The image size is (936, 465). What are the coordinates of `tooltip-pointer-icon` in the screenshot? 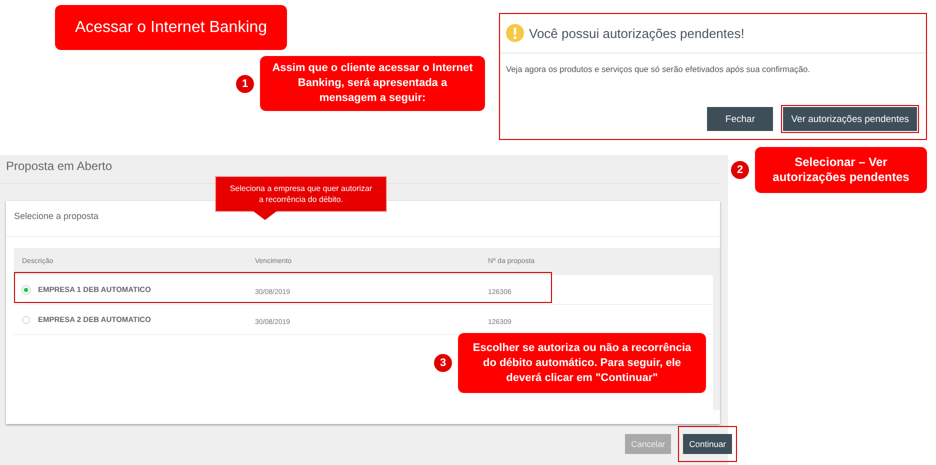 It's located at (265, 215).